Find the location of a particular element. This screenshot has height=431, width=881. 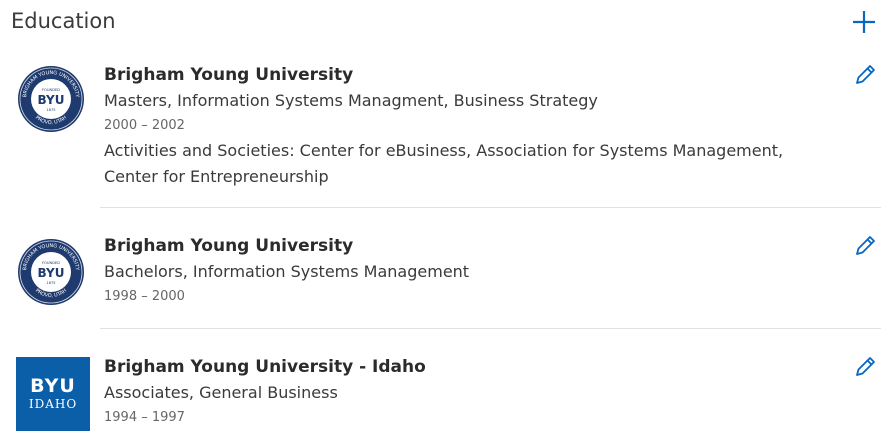

date-range: 2000 – 2002 is located at coordinates (144, 125).